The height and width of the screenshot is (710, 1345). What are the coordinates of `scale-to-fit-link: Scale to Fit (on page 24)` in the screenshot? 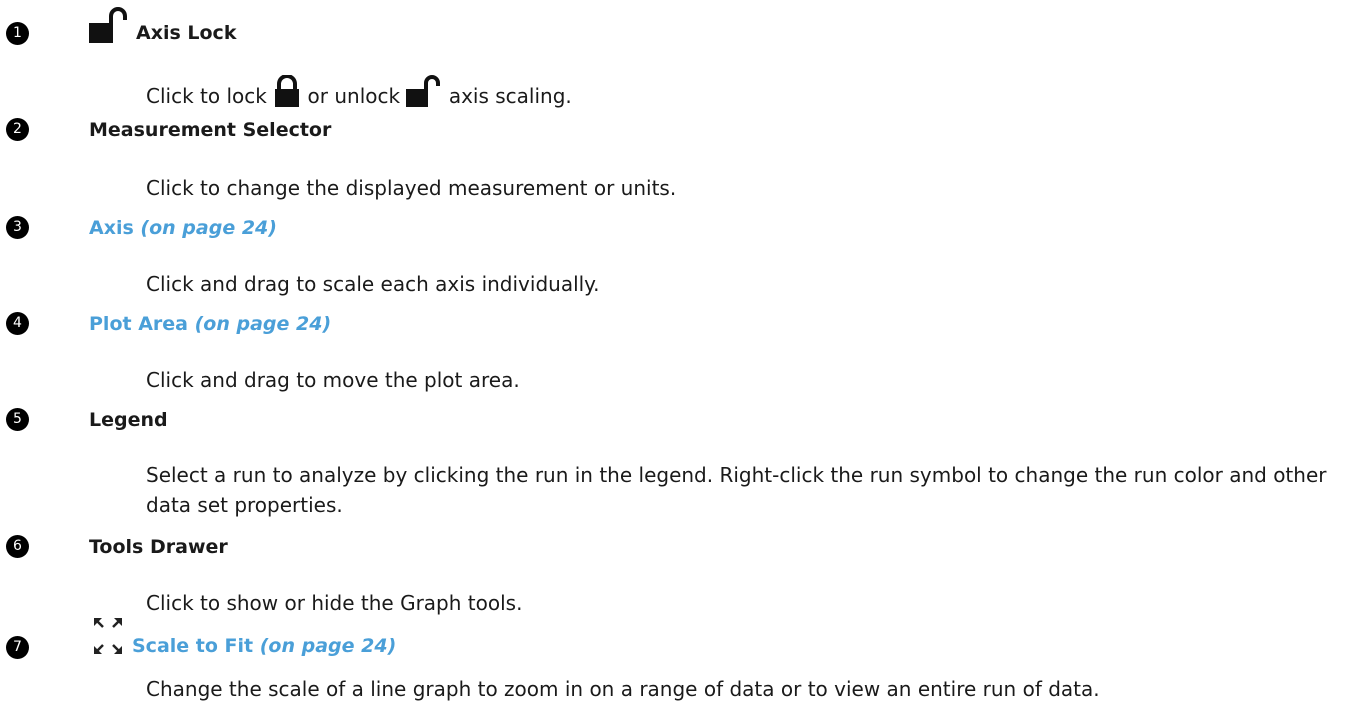 It's located at (264, 646).